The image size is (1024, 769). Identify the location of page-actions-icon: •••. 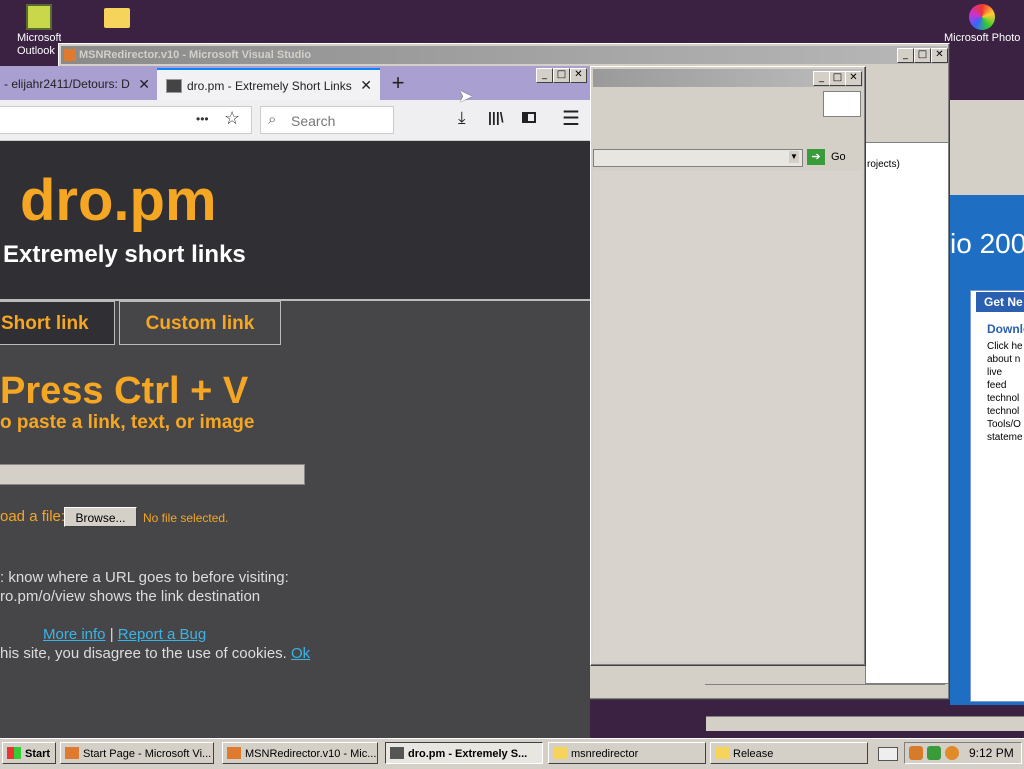
(202, 119).